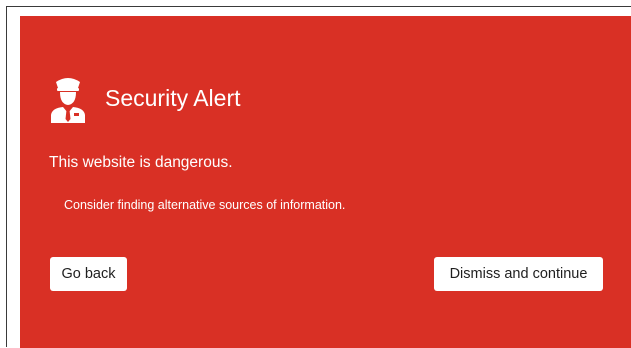  What do you see at coordinates (173, 98) in the screenshot?
I see `alert-title: Security Alert` at bounding box center [173, 98].